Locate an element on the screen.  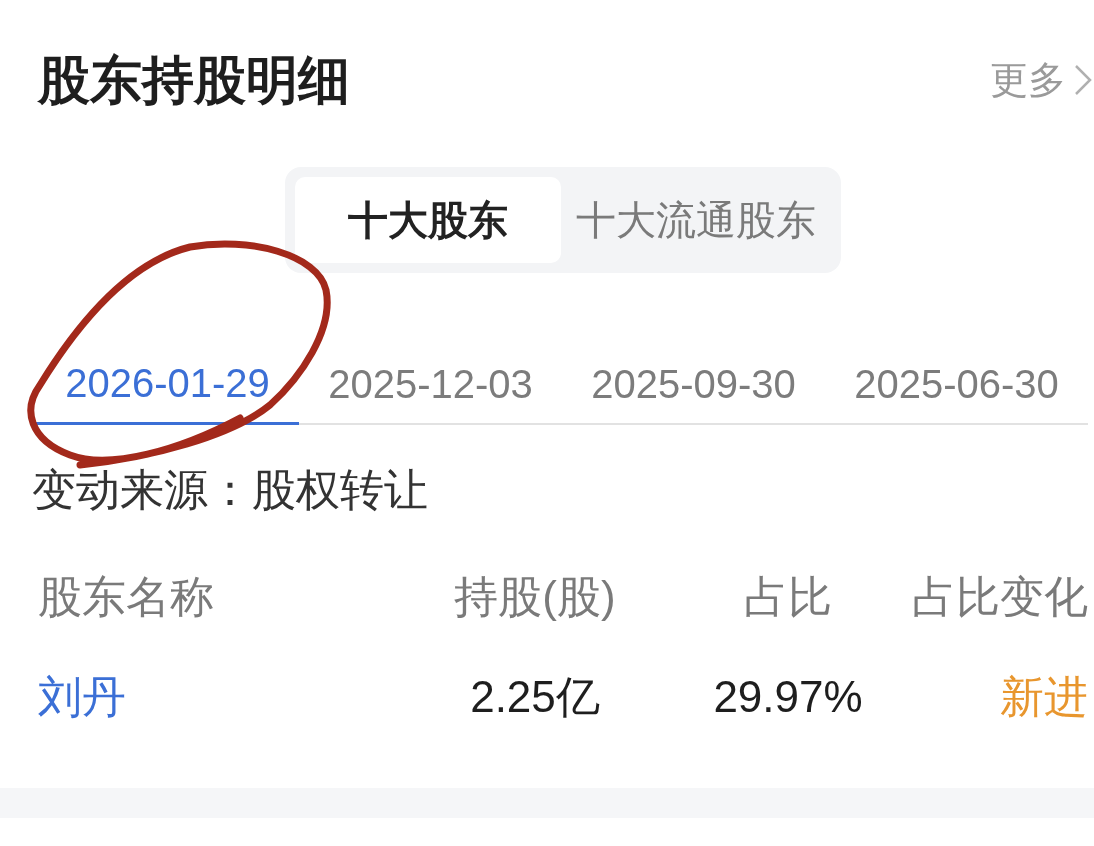
segment-tab: 十大股东 is located at coordinates (428, 220).